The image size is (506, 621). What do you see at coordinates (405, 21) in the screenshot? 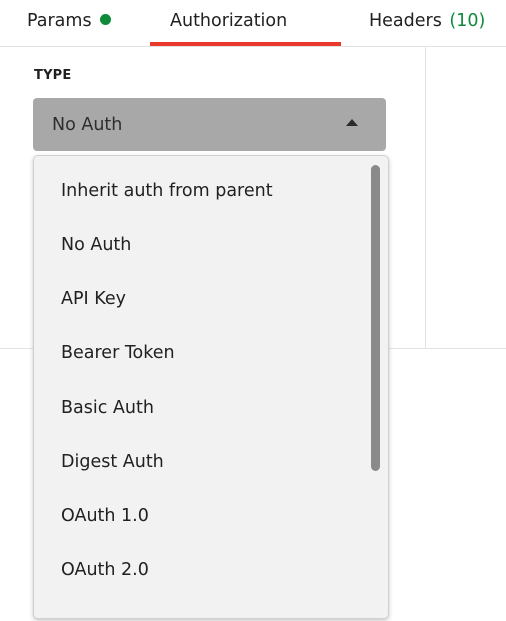
I see `tab-headers-label: Headers` at bounding box center [405, 21].